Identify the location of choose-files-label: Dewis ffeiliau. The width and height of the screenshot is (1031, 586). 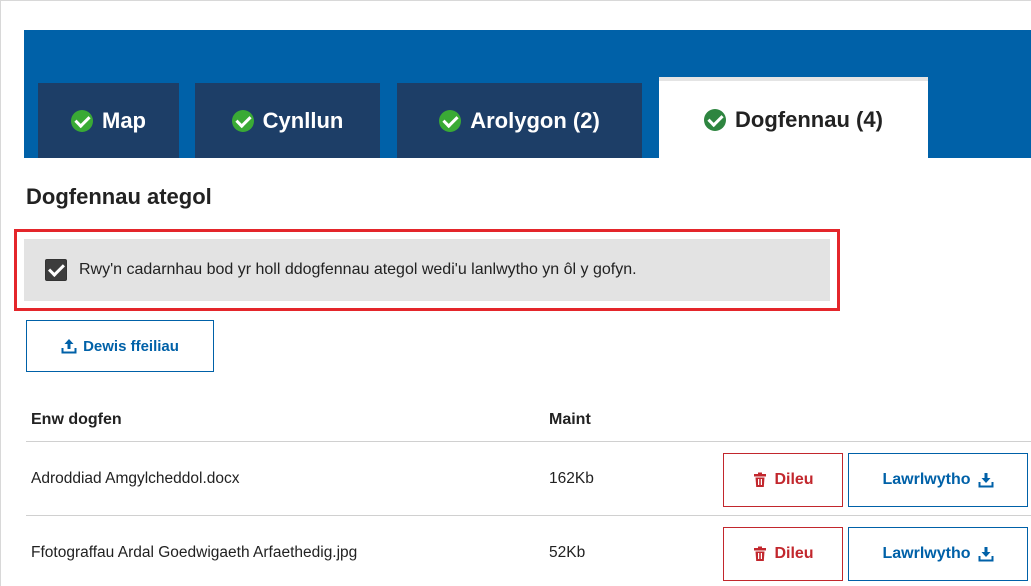
(131, 346).